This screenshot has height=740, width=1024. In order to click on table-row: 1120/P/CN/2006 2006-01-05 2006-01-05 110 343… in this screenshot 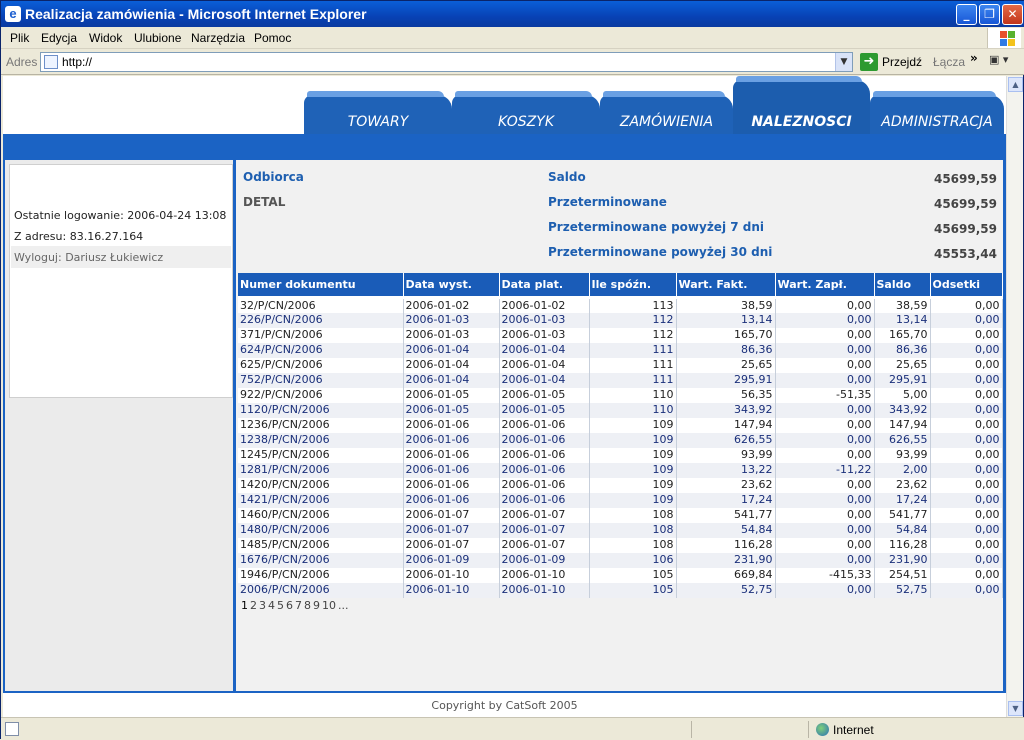, I will do `click(620, 410)`.